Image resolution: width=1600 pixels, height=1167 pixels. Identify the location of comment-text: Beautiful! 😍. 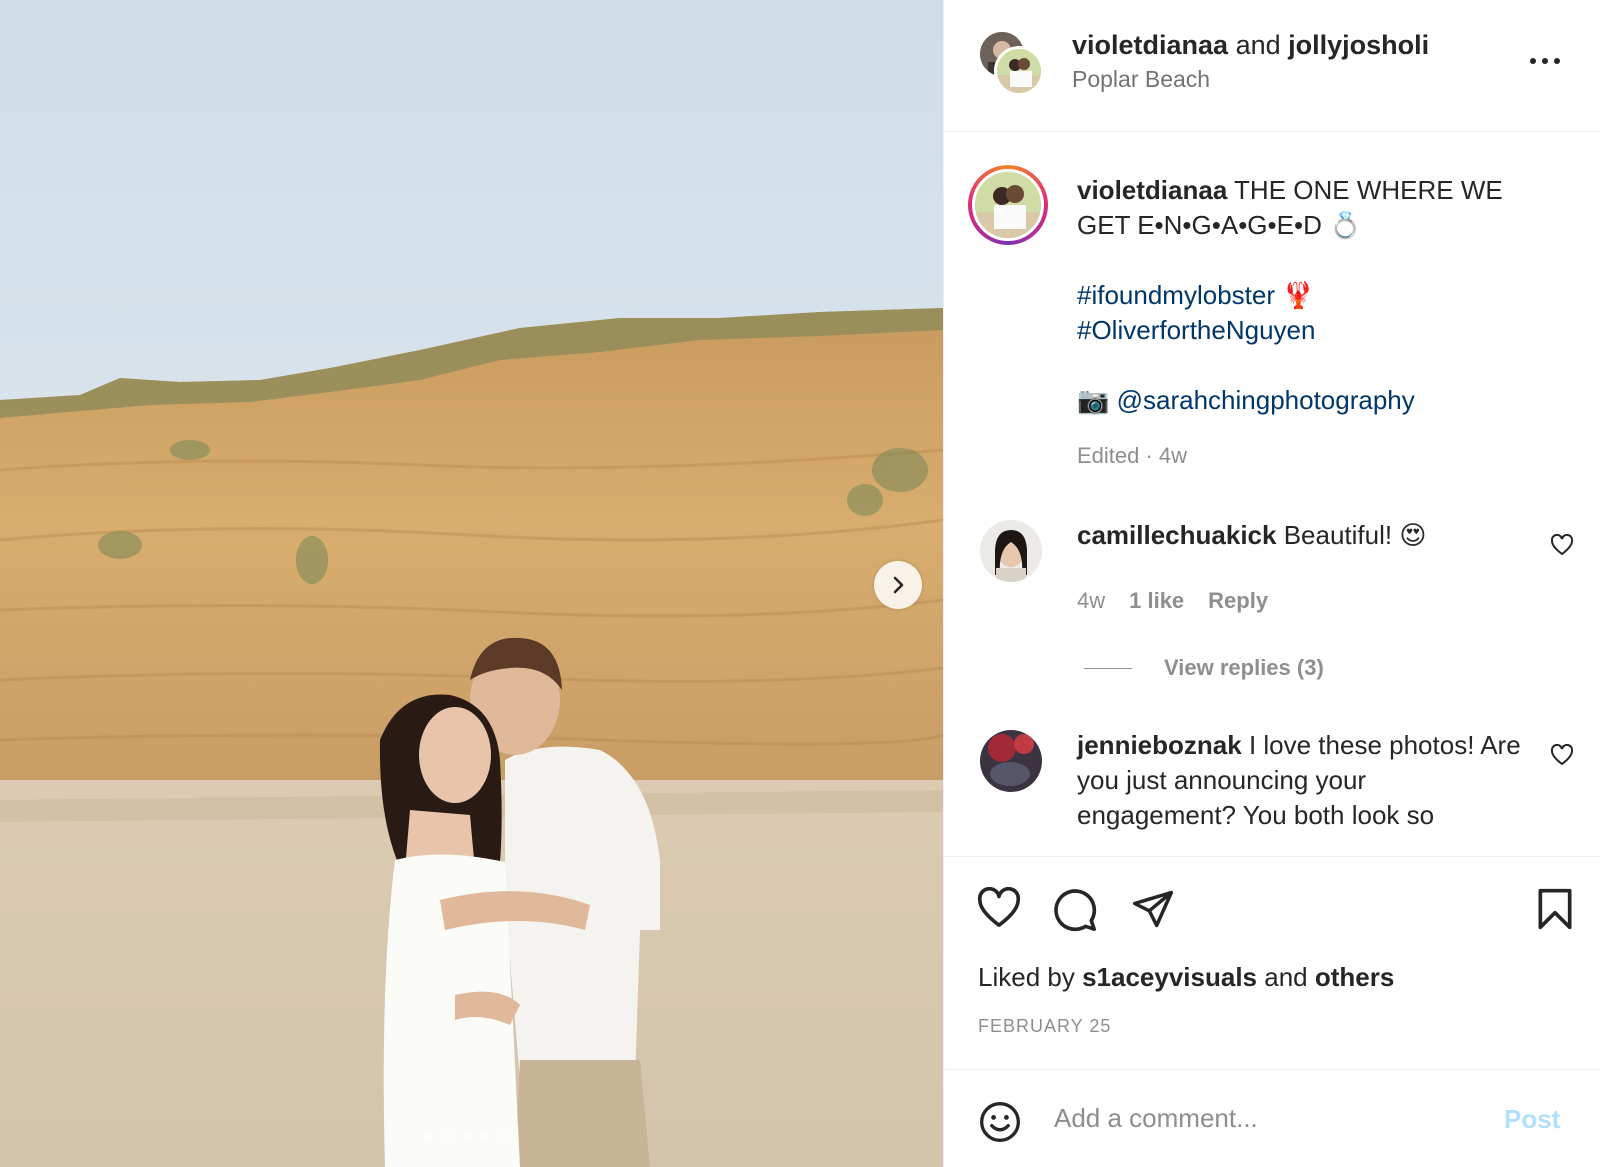
(1355, 535).